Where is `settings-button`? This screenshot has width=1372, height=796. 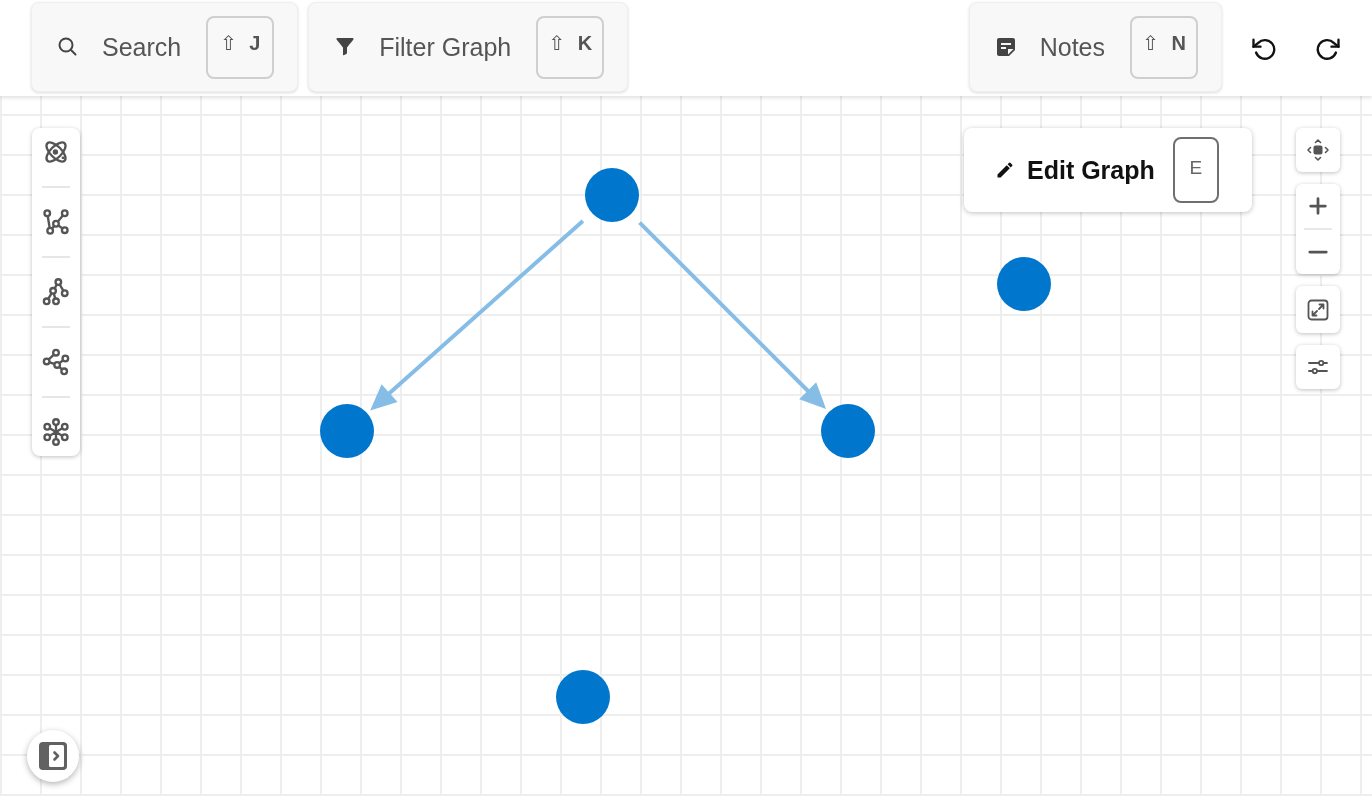 settings-button is located at coordinates (1318, 367).